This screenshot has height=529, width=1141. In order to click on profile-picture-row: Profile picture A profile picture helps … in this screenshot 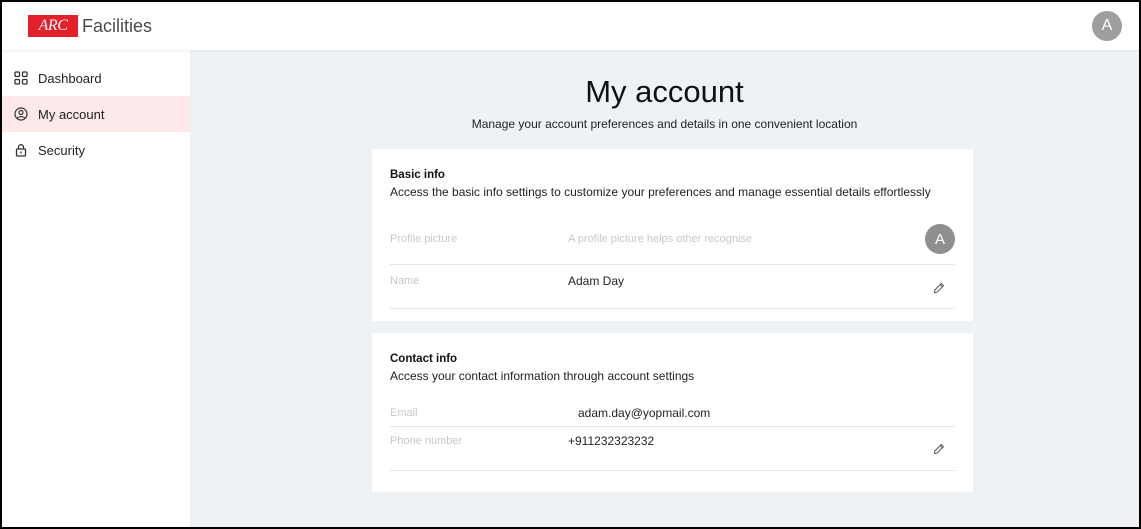, I will do `click(672, 243)`.